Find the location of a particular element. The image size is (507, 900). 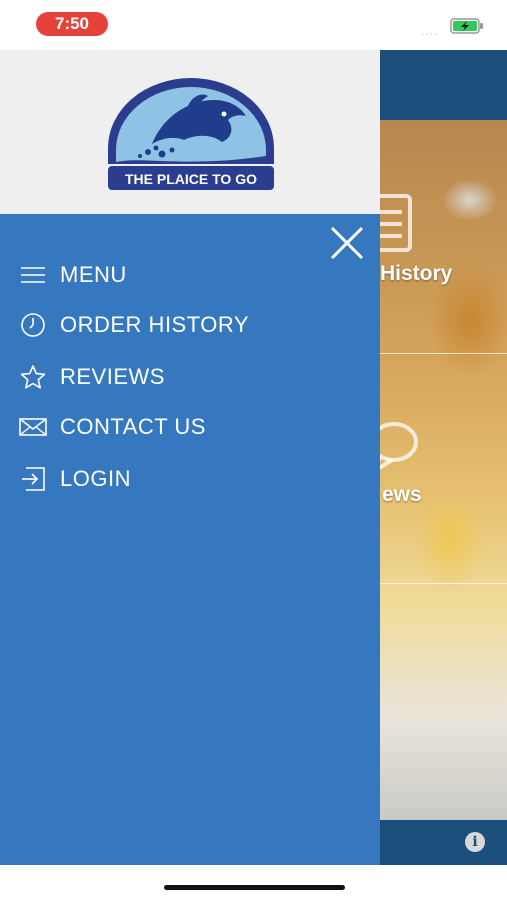

menu-item-contact-us: CONTACT US is located at coordinates (188, 427).